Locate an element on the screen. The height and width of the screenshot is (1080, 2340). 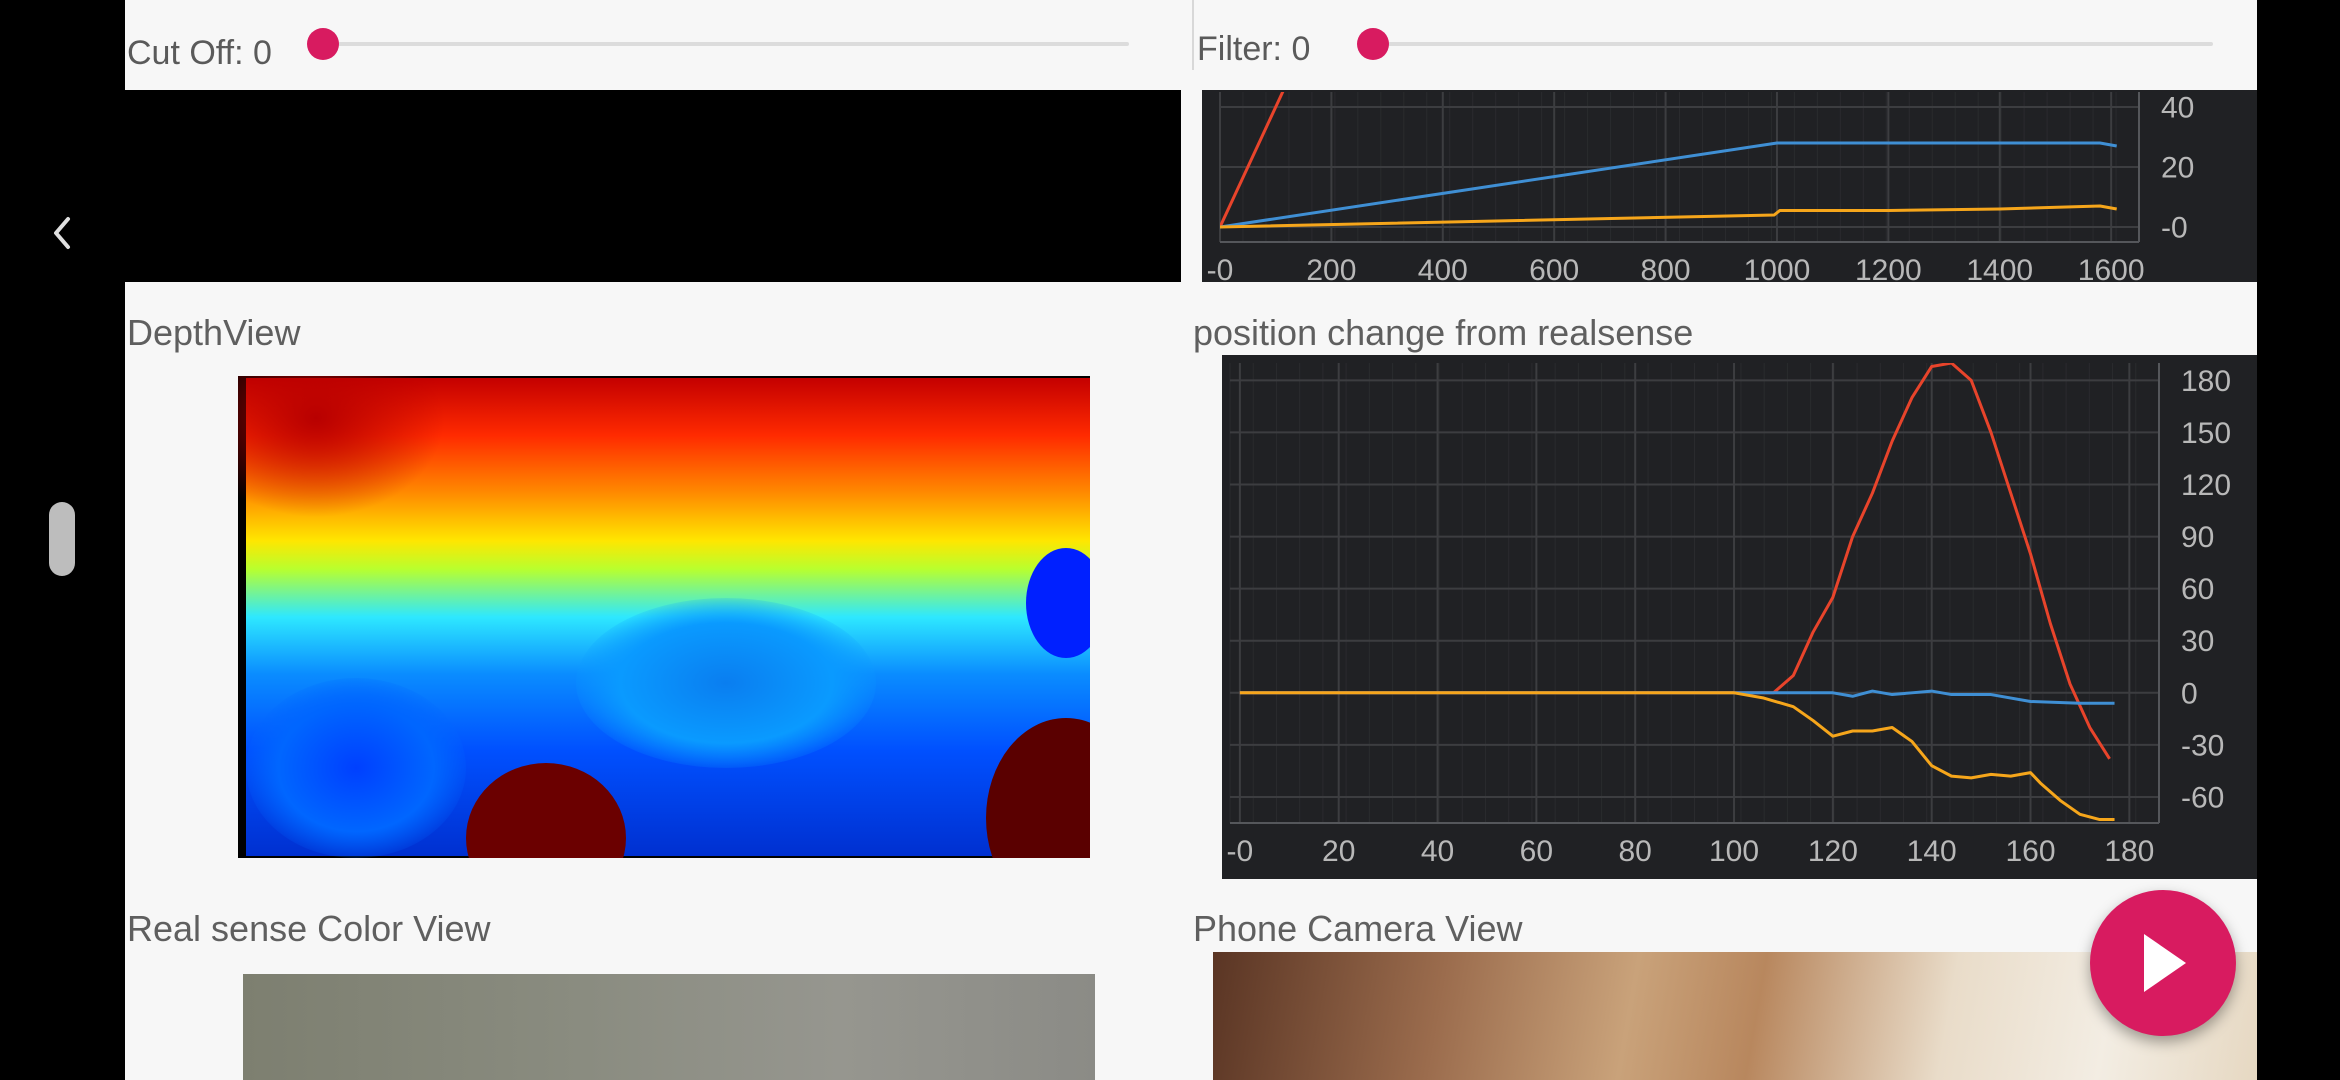
x-tick-label: 40 is located at coordinates (1437, 851).